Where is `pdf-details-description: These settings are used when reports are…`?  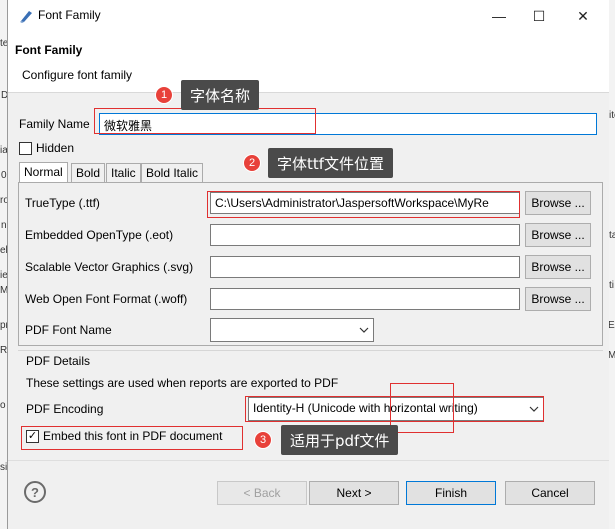 pdf-details-description: These settings are used when reports are… is located at coordinates (182, 383).